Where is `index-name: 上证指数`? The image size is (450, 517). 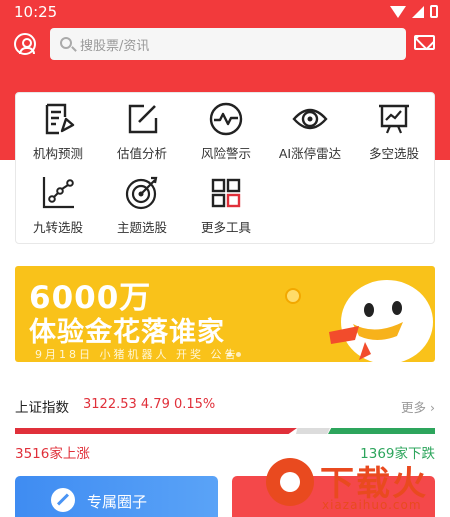 index-name: 上证指数 is located at coordinates (42, 408).